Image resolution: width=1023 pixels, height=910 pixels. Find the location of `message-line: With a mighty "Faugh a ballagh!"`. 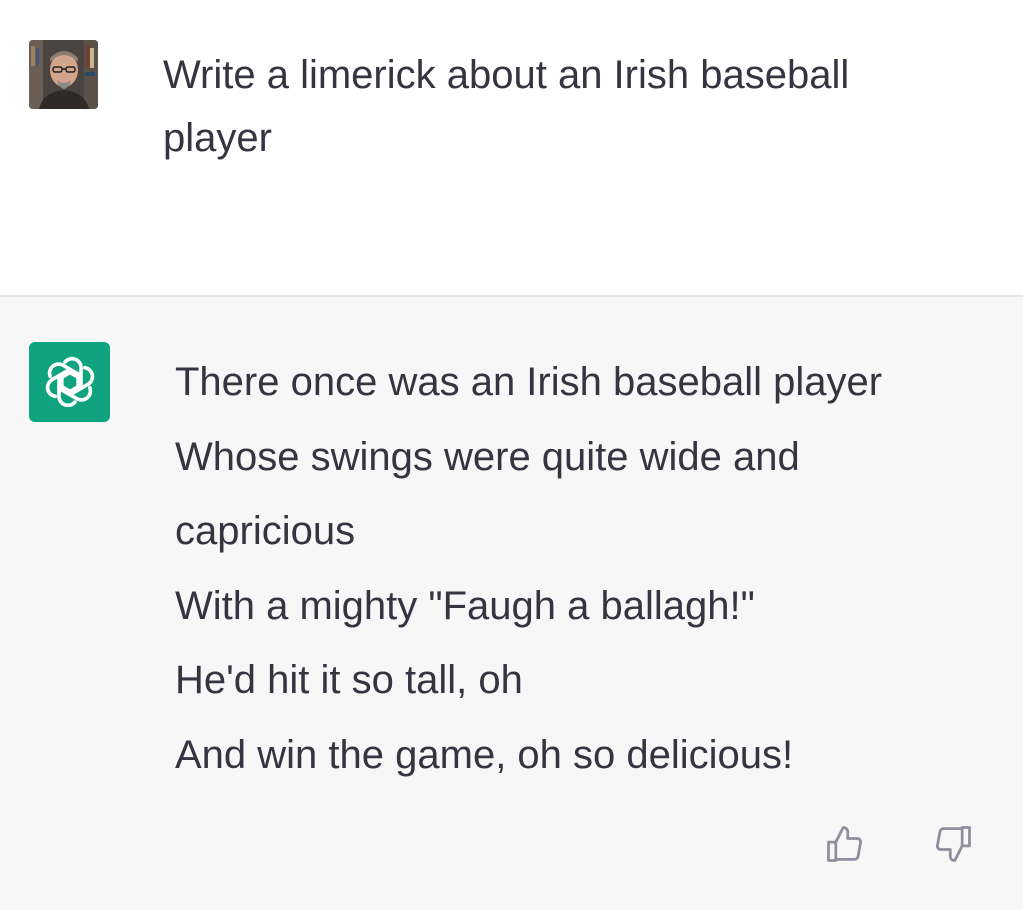

message-line: With a mighty "Faugh a ballagh!" is located at coordinates (465, 605).